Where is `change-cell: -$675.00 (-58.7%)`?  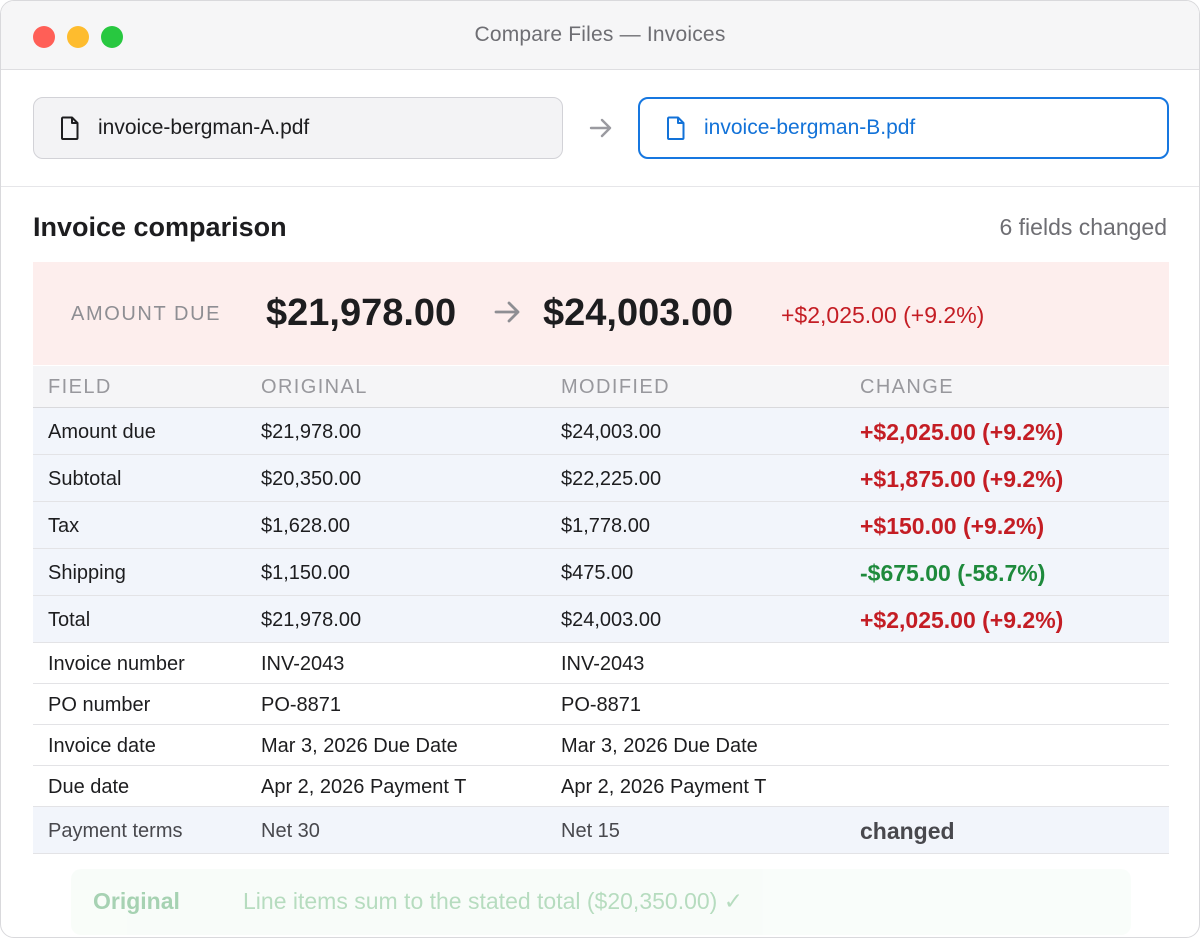
change-cell: -$675.00 (-58.7%) is located at coordinates (953, 573).